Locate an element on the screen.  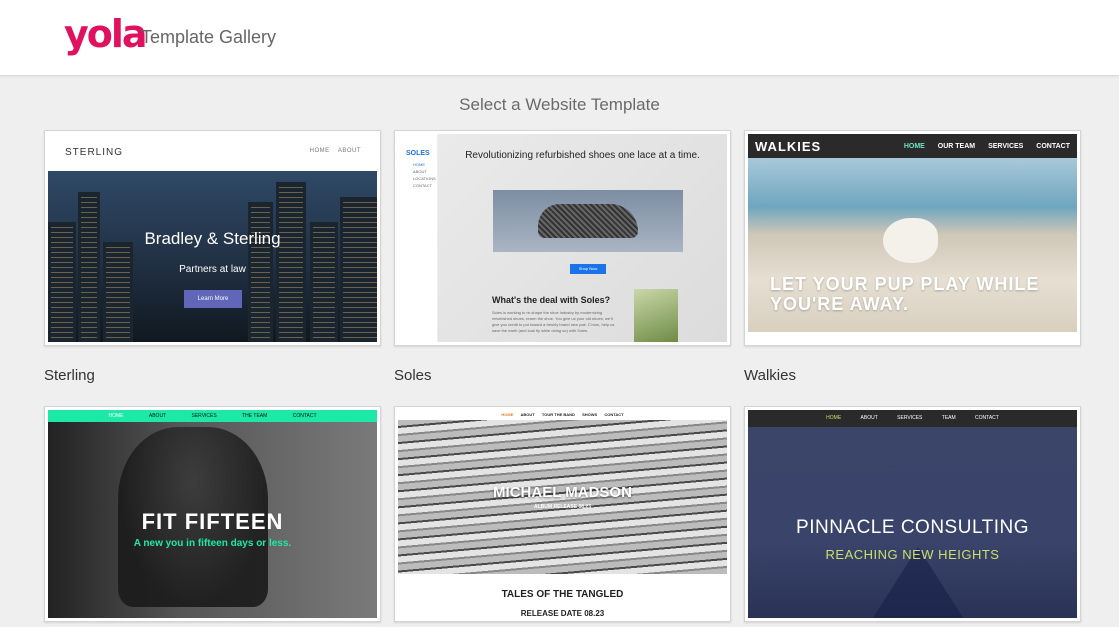
template-label-soles: Soles is located at coordinates (413, 375).